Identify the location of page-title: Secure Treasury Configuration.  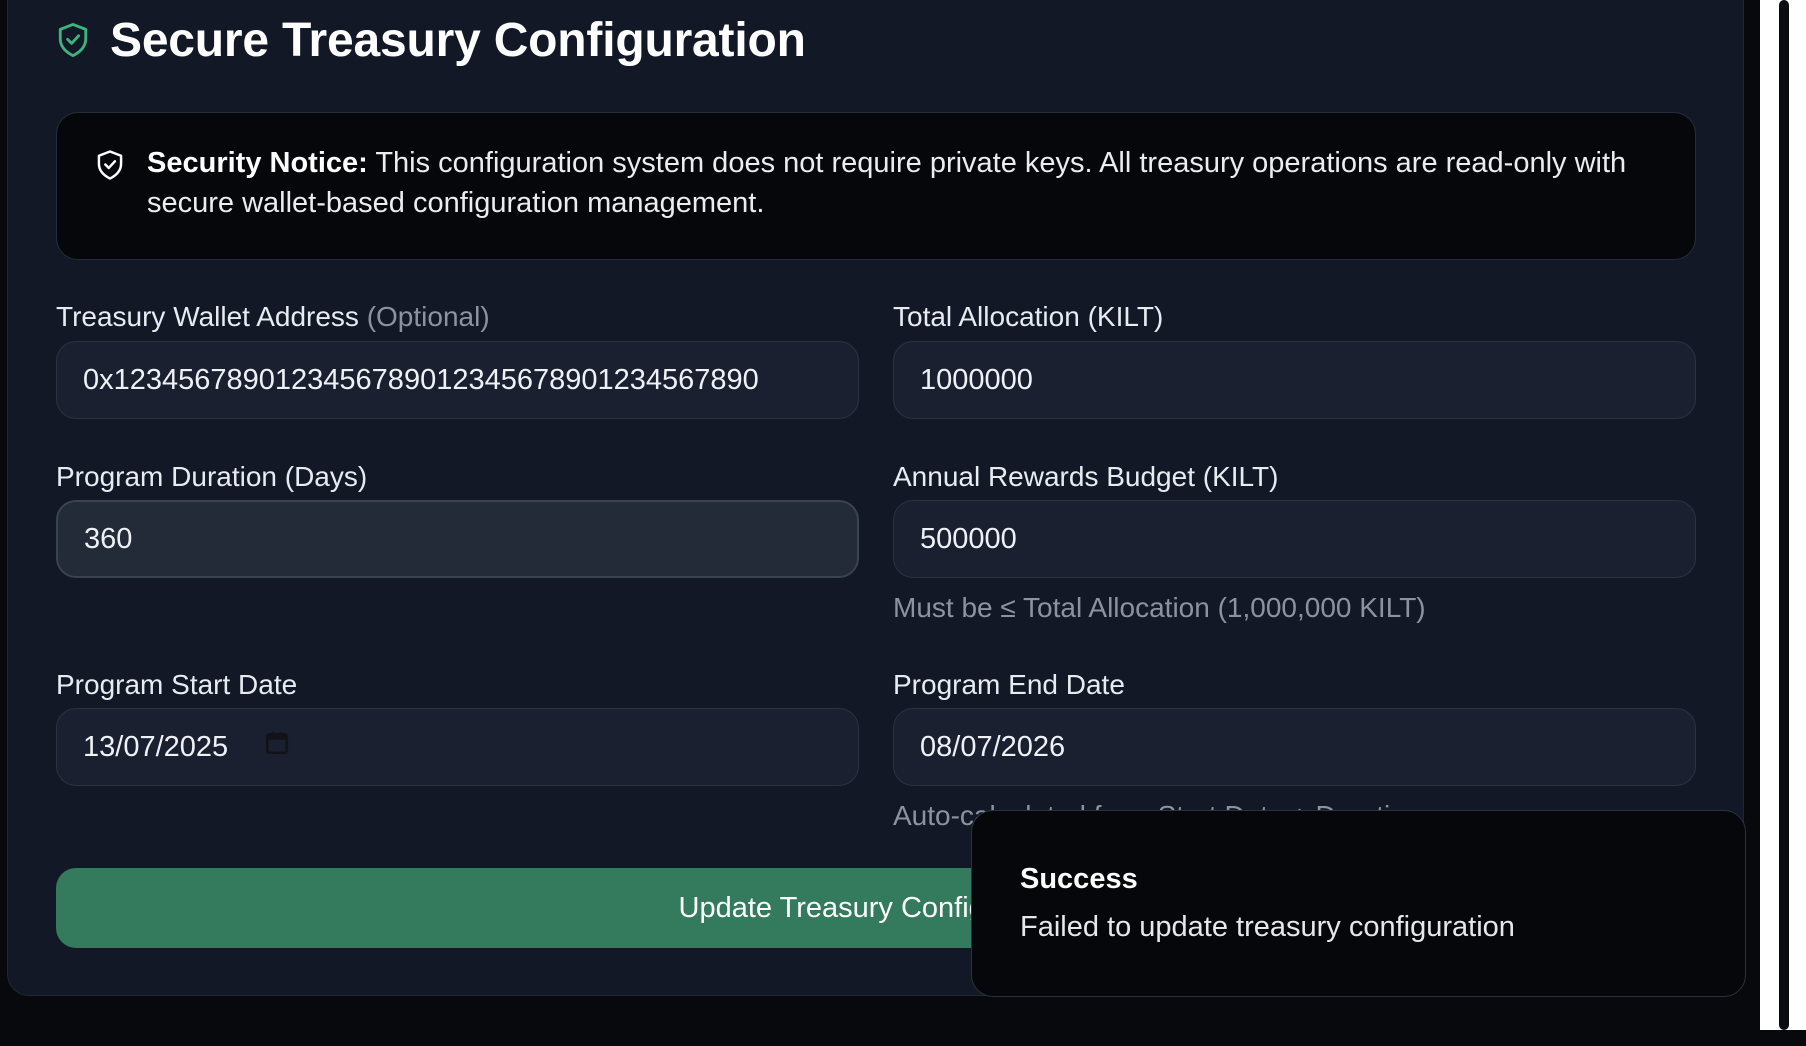
(458, 40).